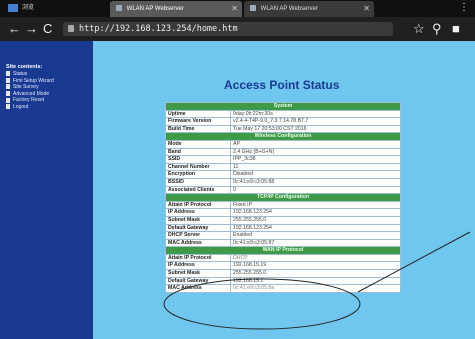 The height and width of the screenshot is (339, 475). What do you see at coordinates (262, 304) in the screenshot?
I see `highlight-ellipse` at bounding box center [262, 304].